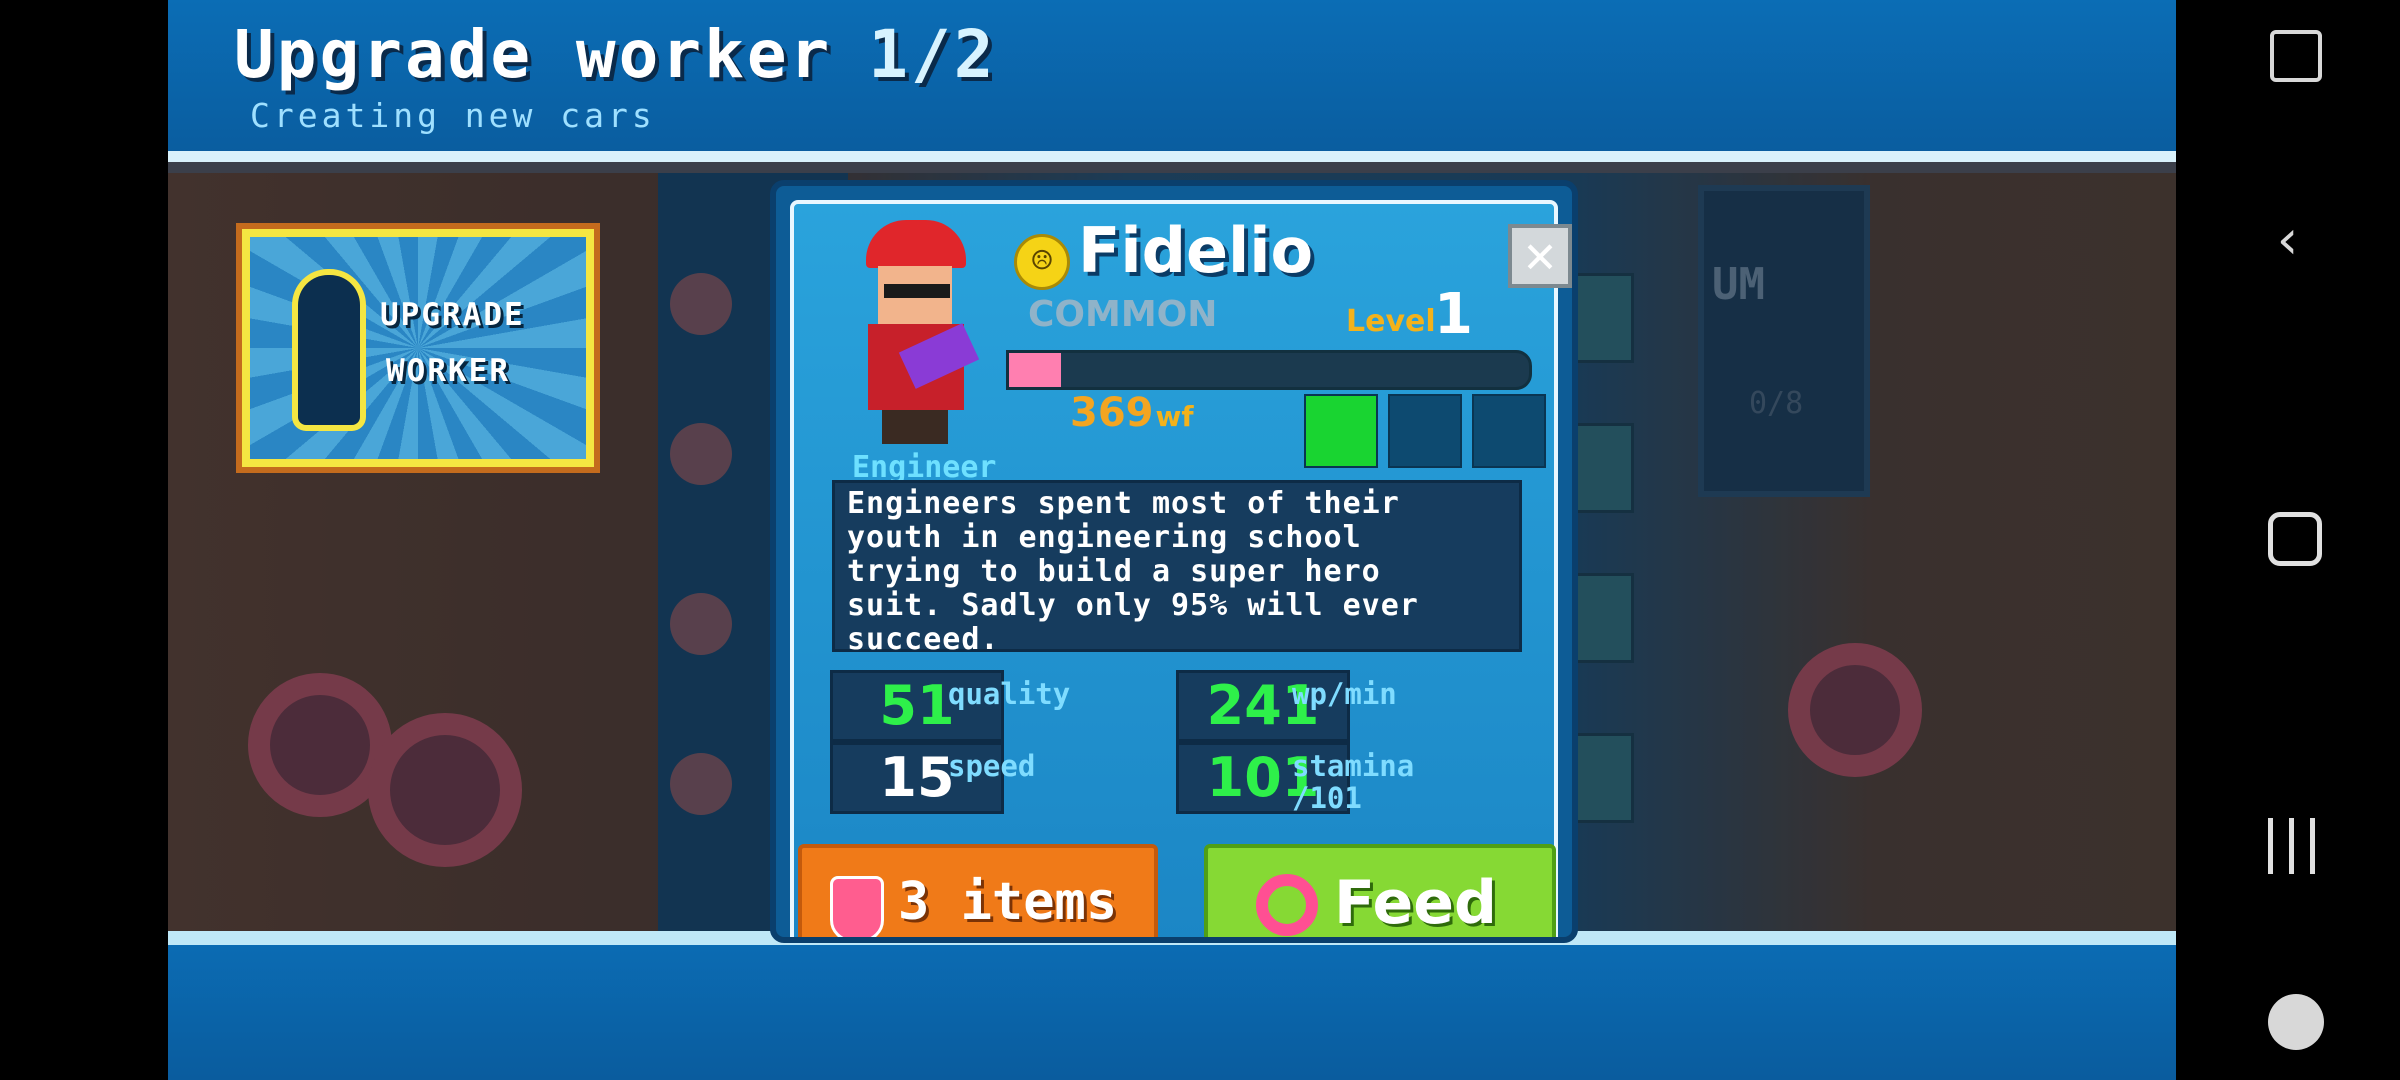 This screenshot has width=2400, height=1080. Describe the element at coordinates (2296, 1022) in the screenshot. I see `gamepad-icon` at that location.